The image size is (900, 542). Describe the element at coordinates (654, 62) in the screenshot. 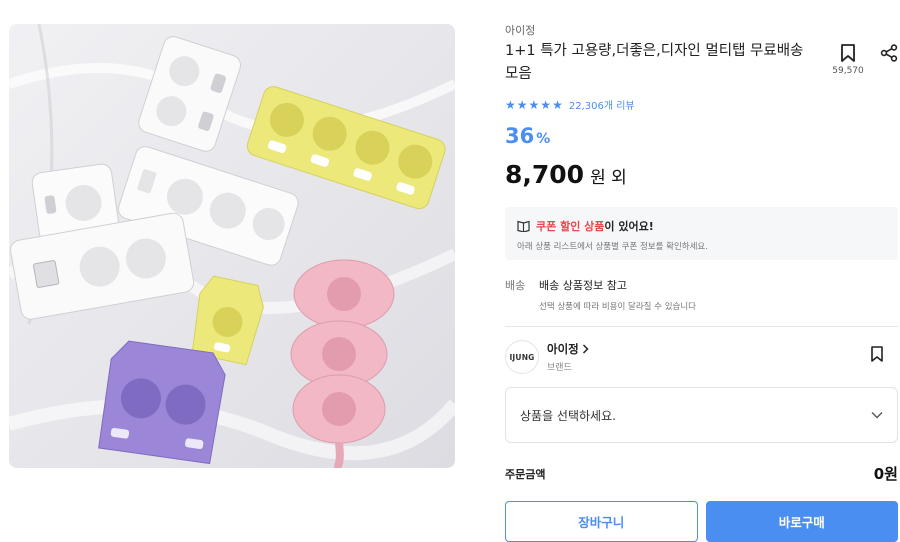

I see `product-title: 1+1 특가 고용량,더좋은,디자인 멀티탭 무료배송 모음` at that location.